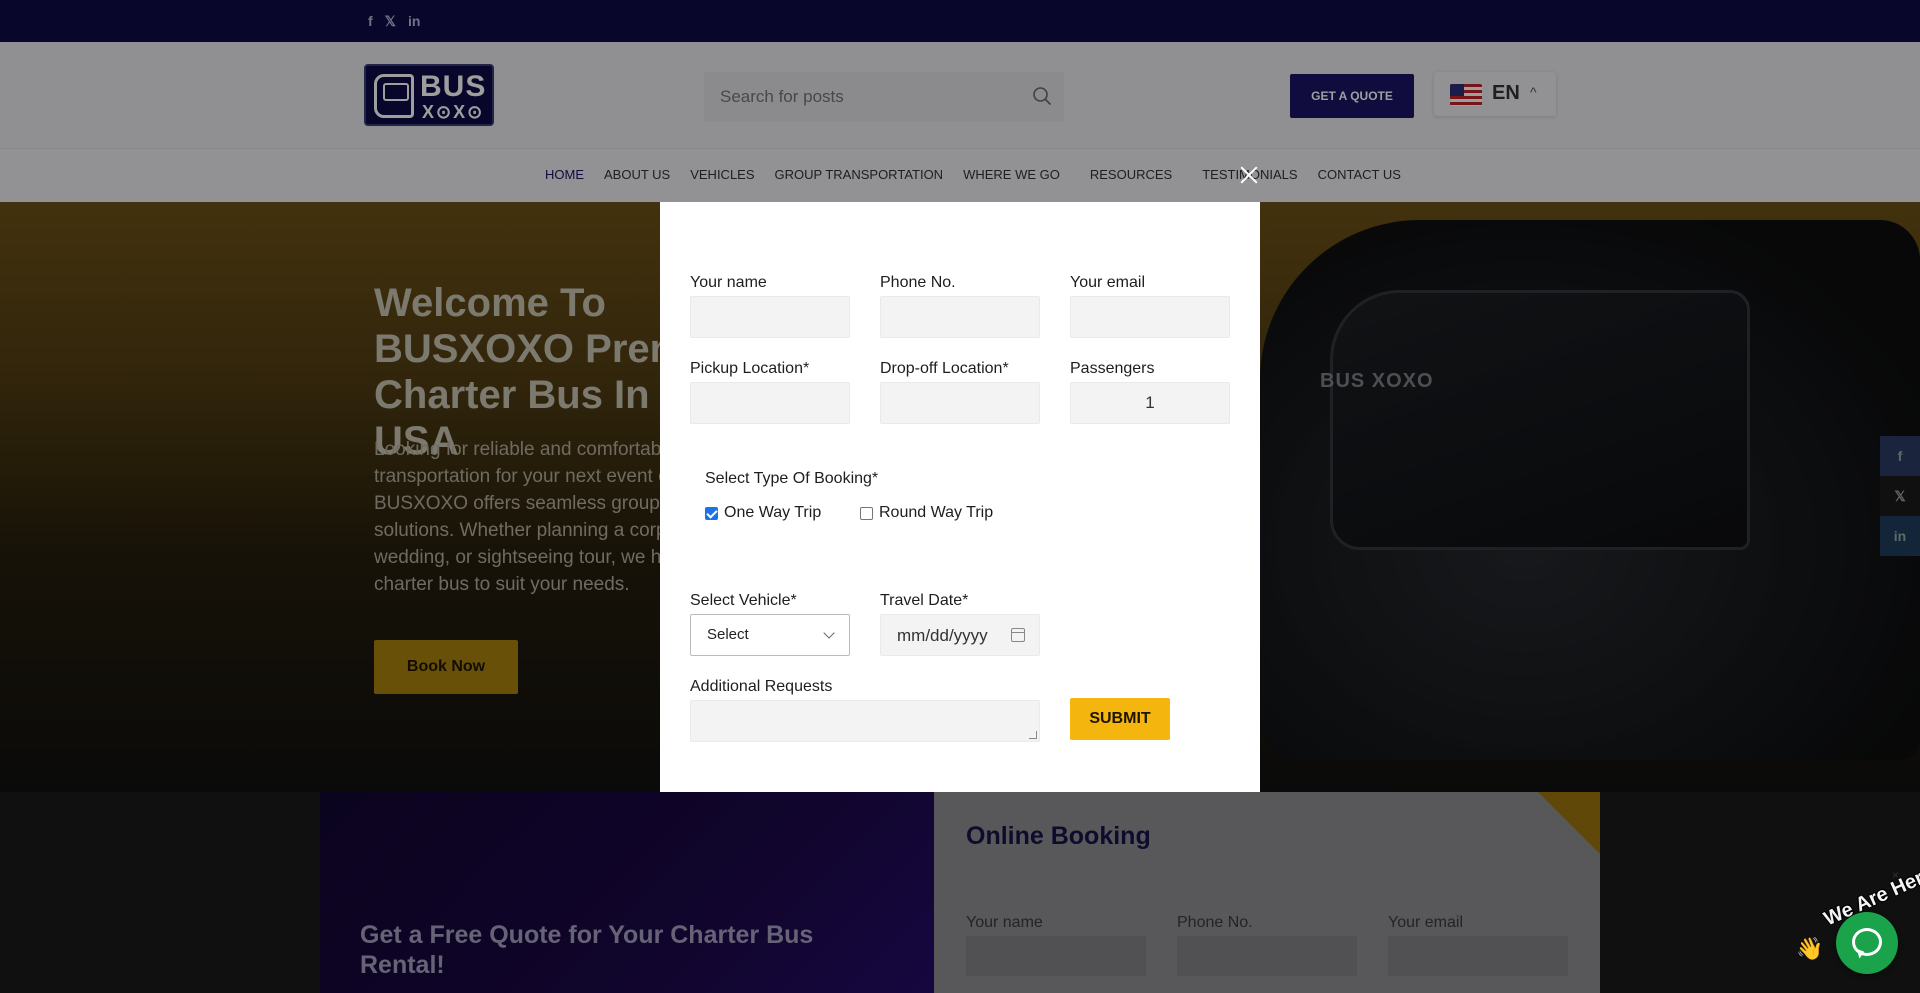 The height and width of the screenshot is (993, 1920). What do you see at coordinates (728, 634) in the screenshot?
I see `vehicle-select-value: Select` at bounding box center [728, 634].